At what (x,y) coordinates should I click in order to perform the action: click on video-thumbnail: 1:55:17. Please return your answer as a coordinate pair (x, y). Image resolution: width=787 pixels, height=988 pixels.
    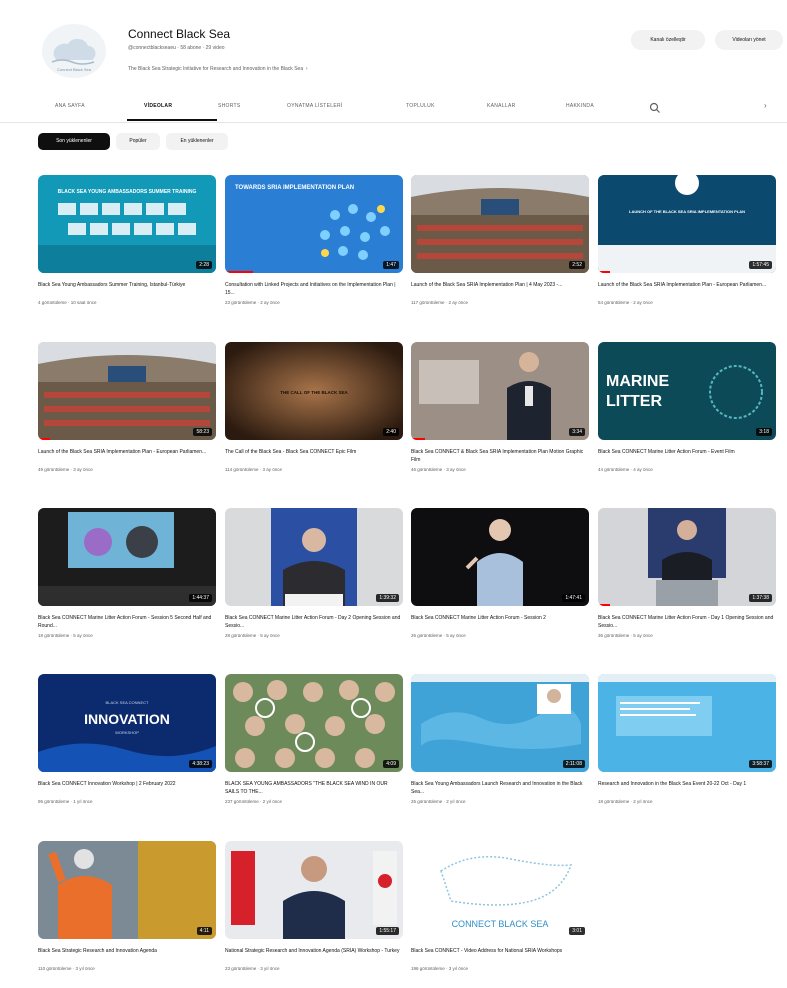
    Looking at the image, I should click on (314, 890).